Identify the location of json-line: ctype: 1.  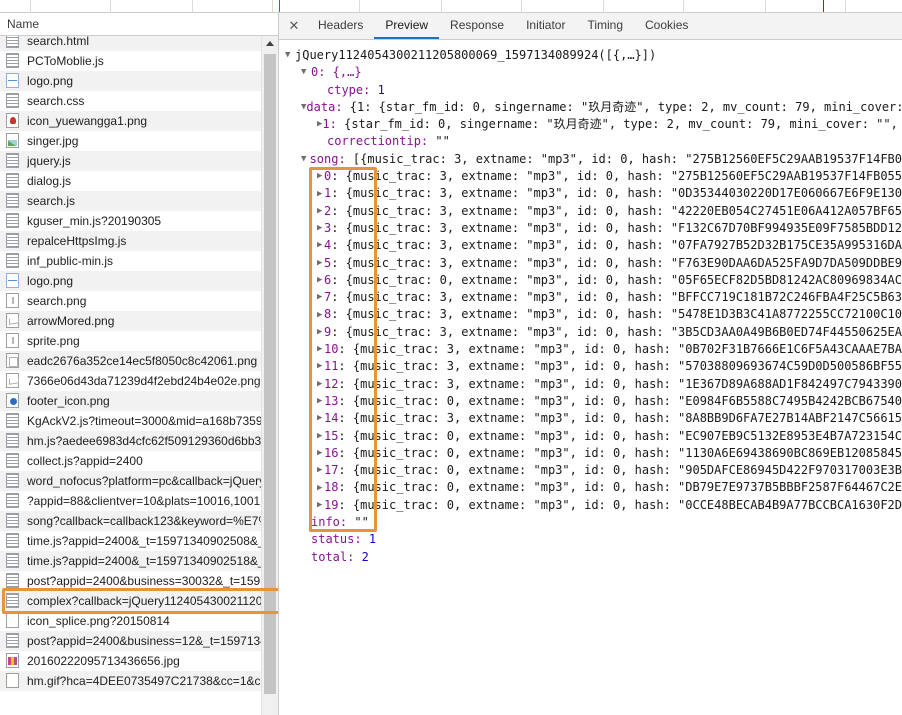
(593, 90).